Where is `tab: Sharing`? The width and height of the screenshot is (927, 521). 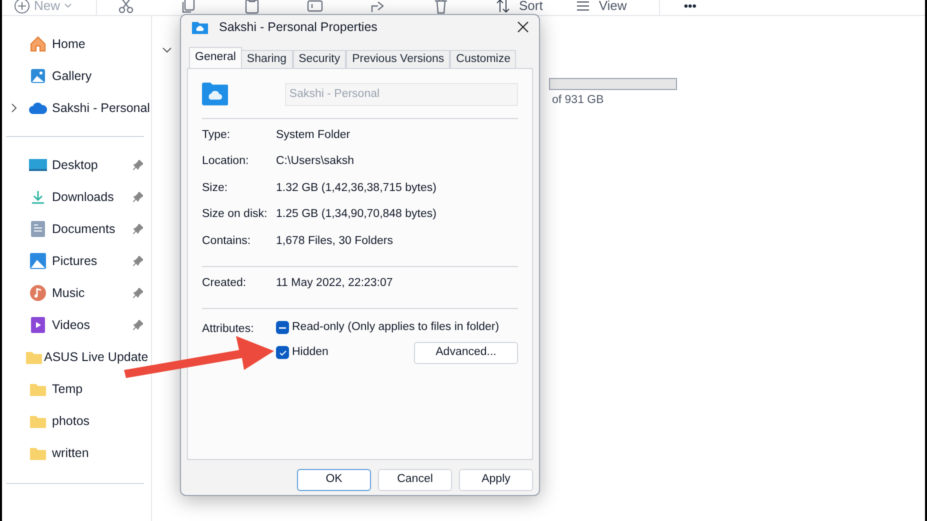
tab: Sharing is located at coordinates (266, 59).